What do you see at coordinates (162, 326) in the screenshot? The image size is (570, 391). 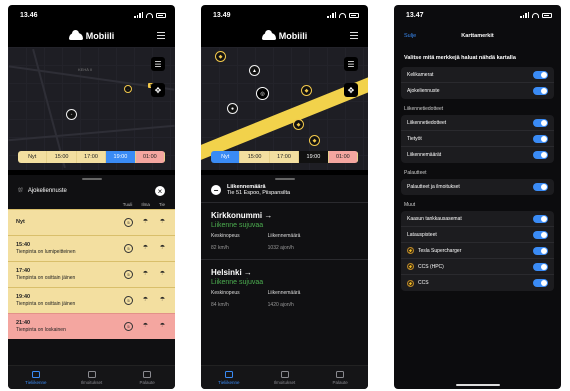 I see `road-icon: ☂` at bounding box center [162, 326].